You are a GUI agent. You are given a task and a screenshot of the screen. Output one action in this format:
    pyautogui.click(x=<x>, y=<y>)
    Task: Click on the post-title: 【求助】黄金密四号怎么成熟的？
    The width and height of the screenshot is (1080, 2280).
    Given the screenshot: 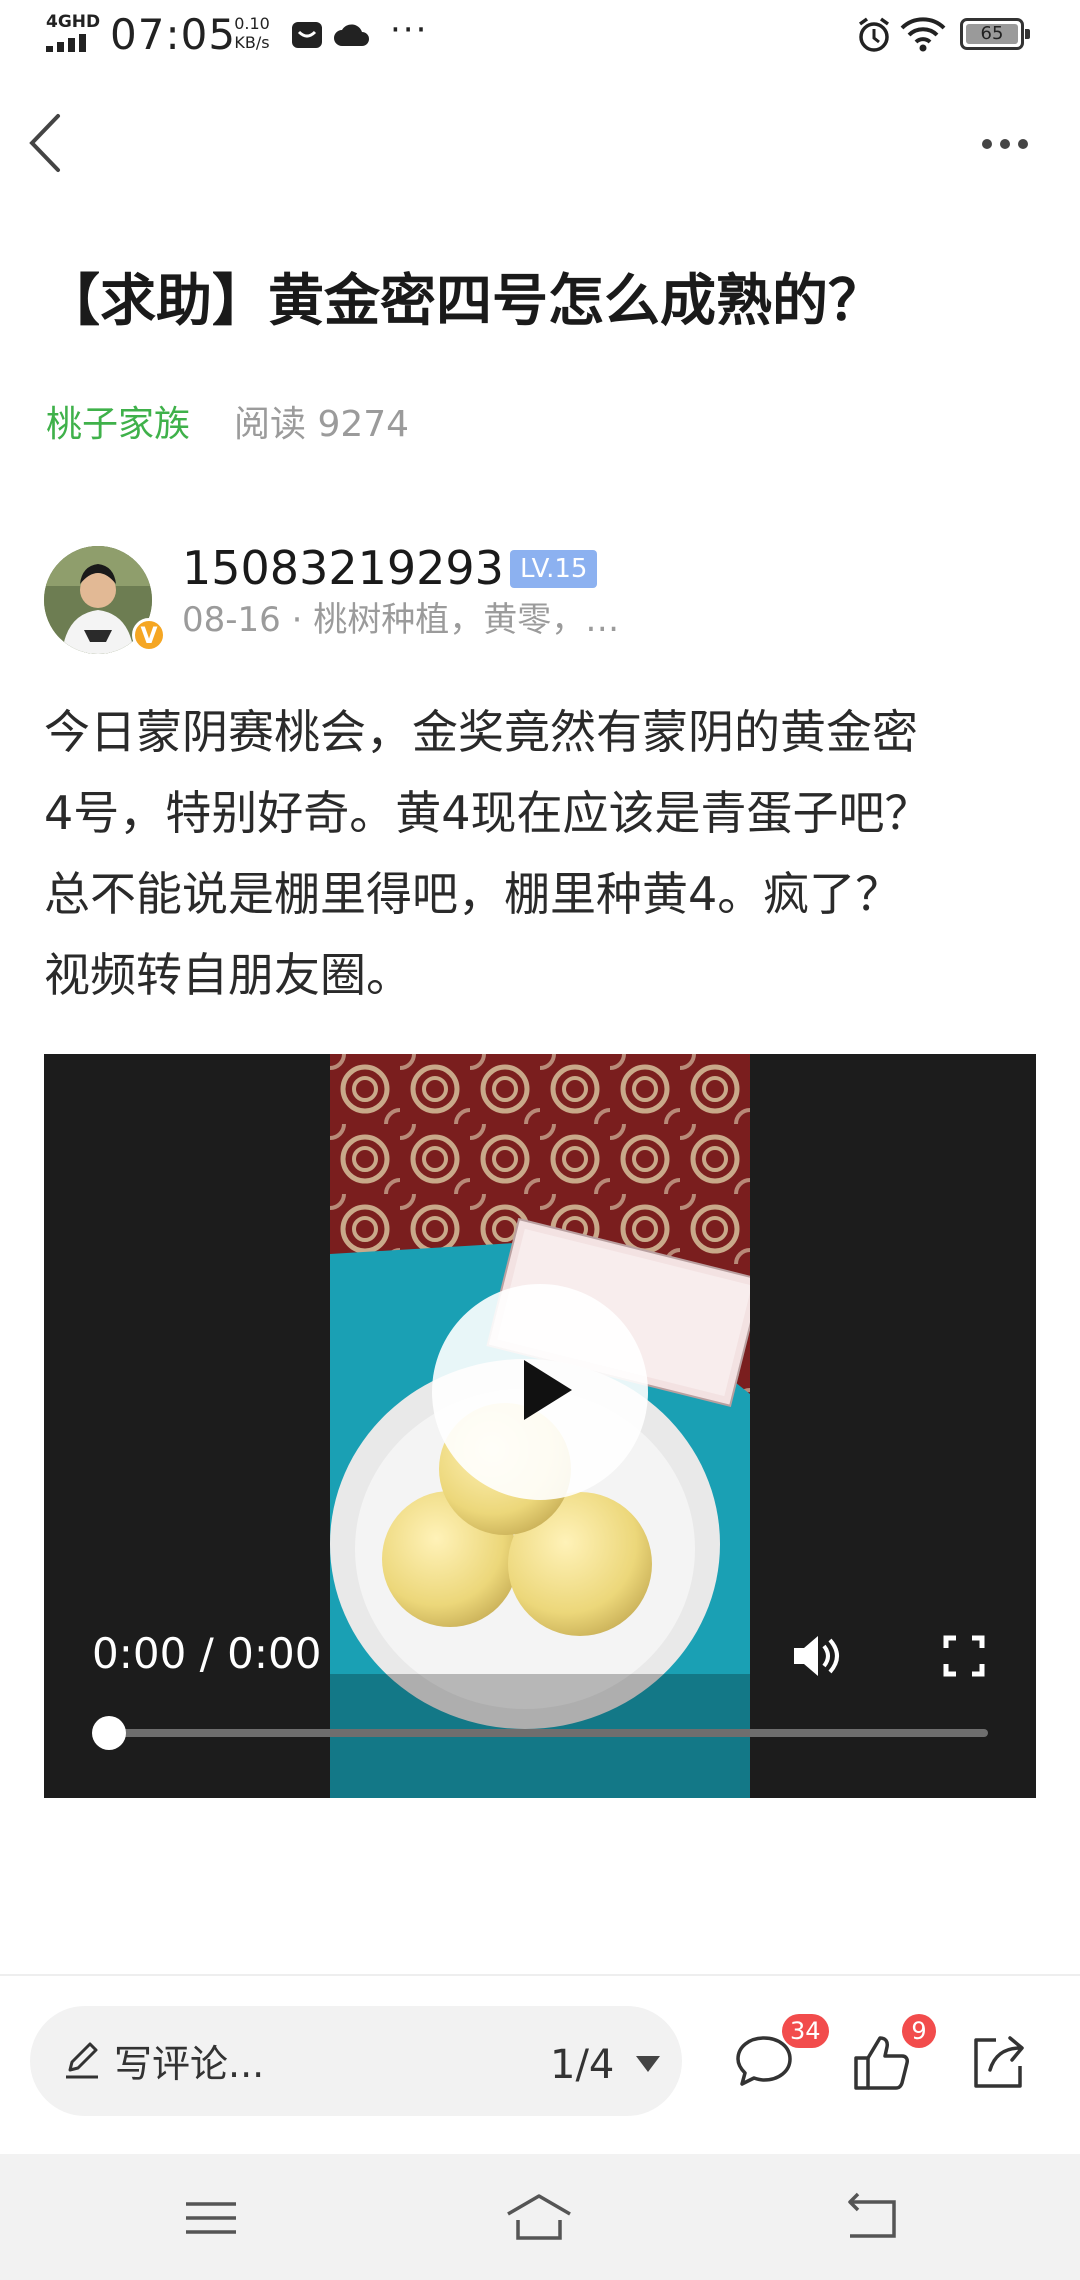 What is the action you would take?
    pyautogui.click(x=464, y=301)
    